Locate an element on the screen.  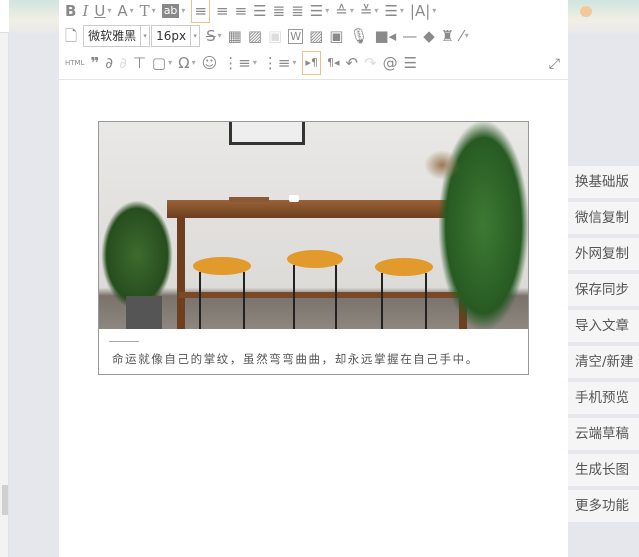
list-indent-icon: ☰ is located at coordinates (390, 11).